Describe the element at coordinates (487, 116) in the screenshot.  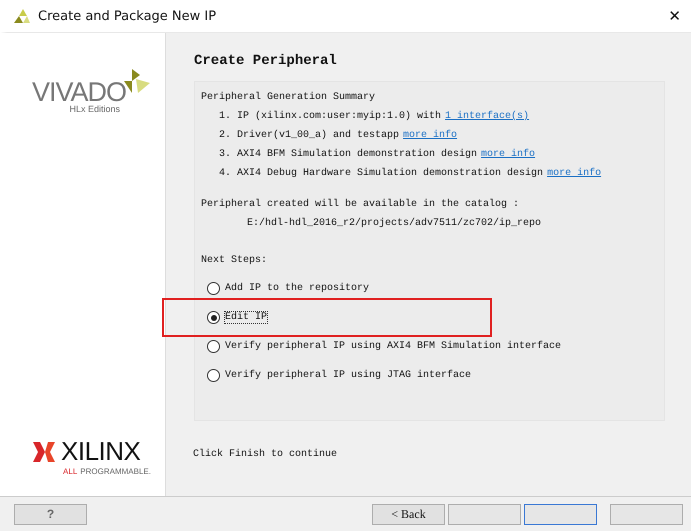
I see `info-link: 1 interface(s)` at that location.